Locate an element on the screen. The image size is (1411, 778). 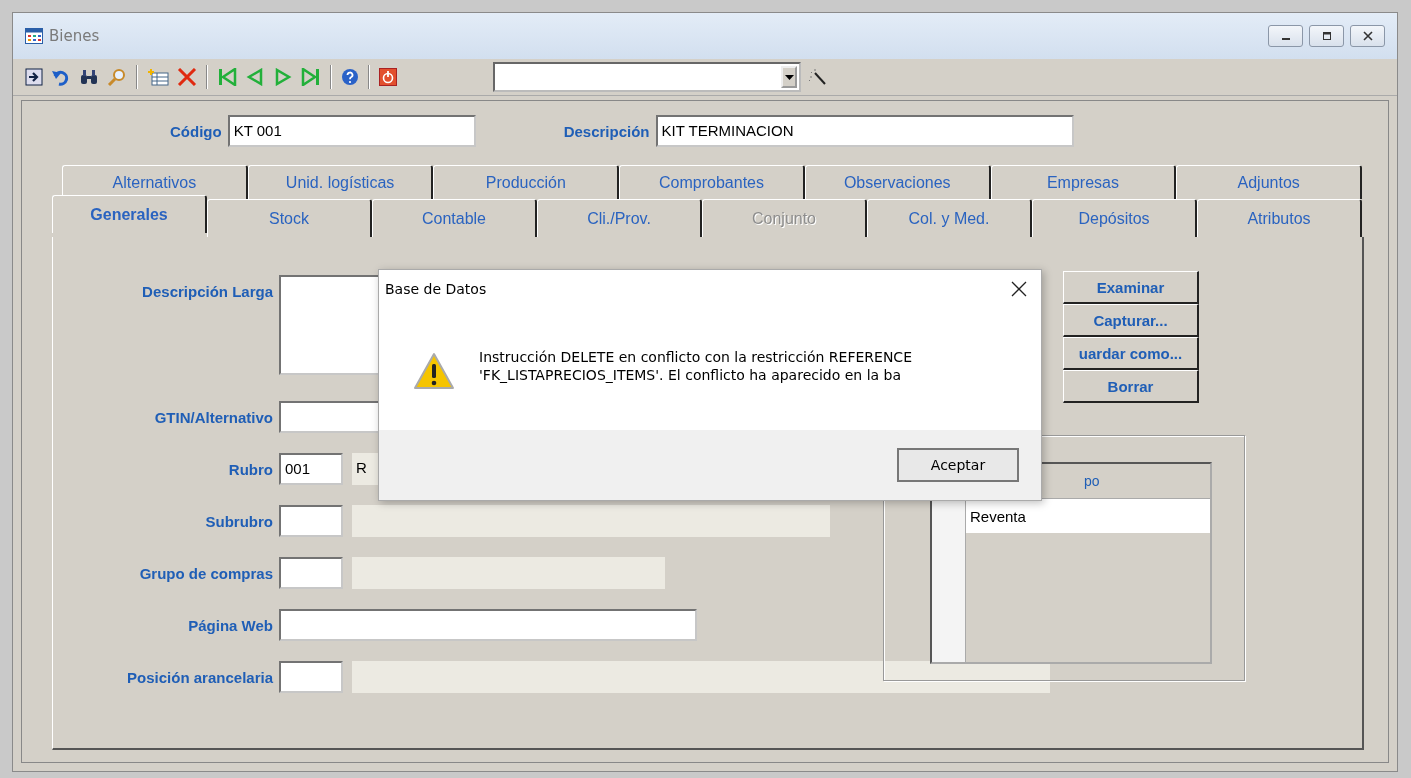
tab: Producción is located at coordinates (526, 182).